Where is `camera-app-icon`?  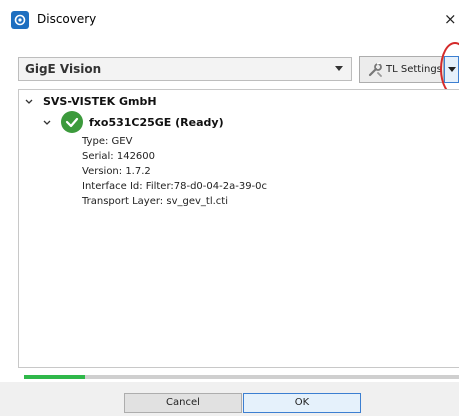 camera-app-icon is located at coordinates (20, 20).